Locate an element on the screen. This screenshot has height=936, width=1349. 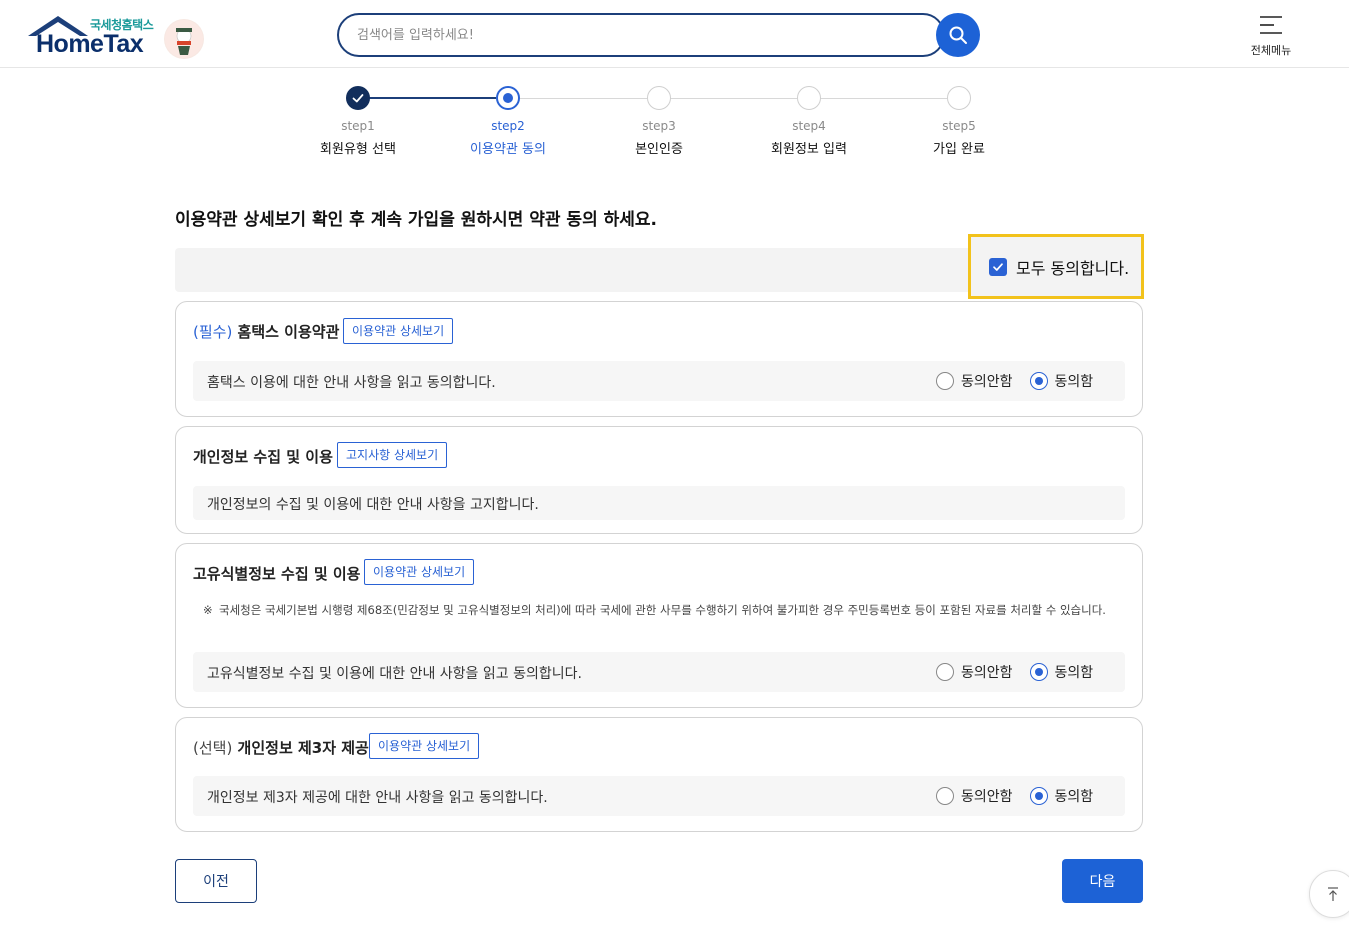
hometax-logo: 국세청홈택스 HomeTax is located at coordinates (115, 38).